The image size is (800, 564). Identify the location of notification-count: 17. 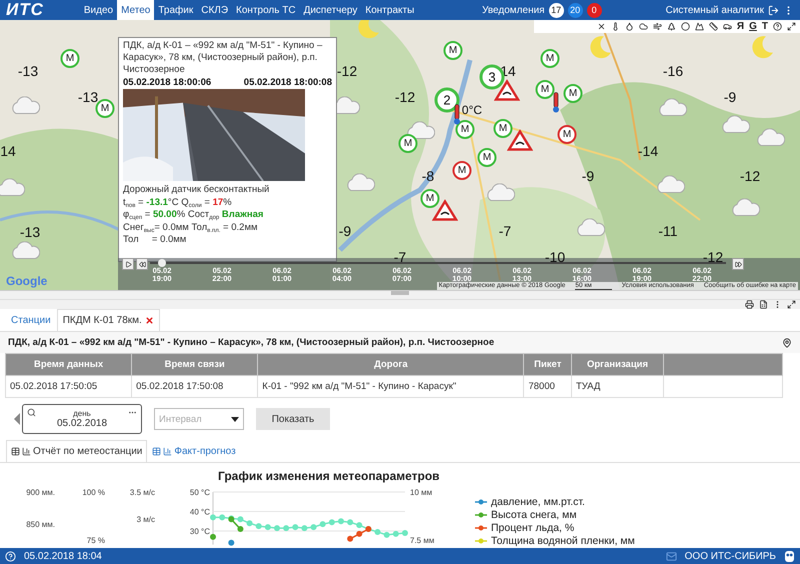
(556, 10).